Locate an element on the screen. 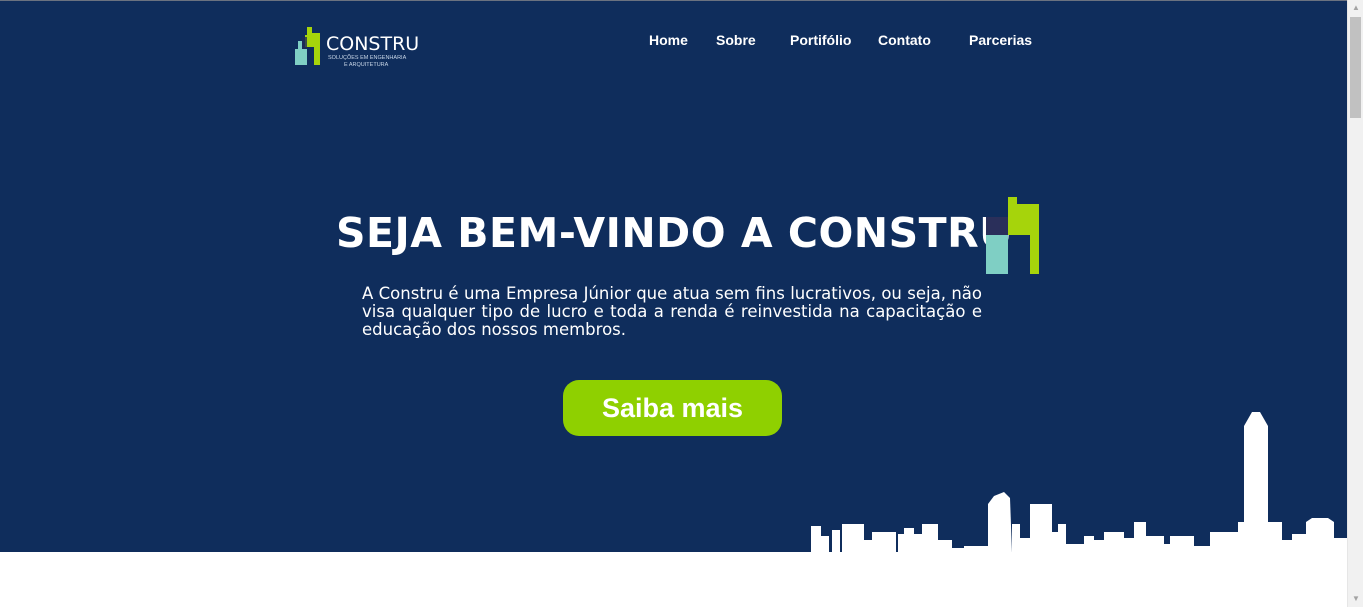  scroll-up-arrow-icon: ▲ is located at coordinates (1355, 8).